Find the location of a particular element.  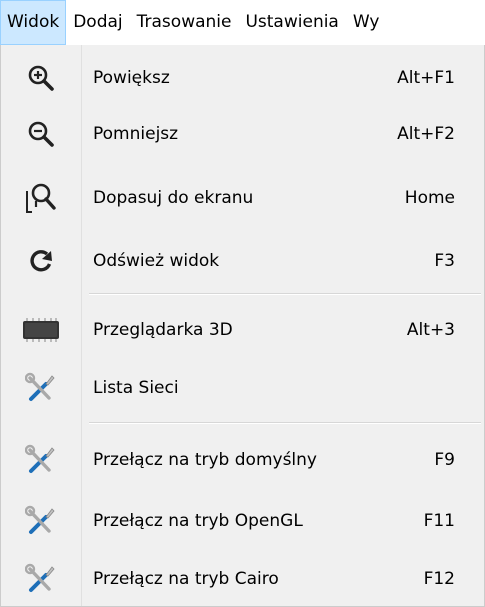

menu-item-shortcut: Alt+F1 is located at coordinates (426, 77).